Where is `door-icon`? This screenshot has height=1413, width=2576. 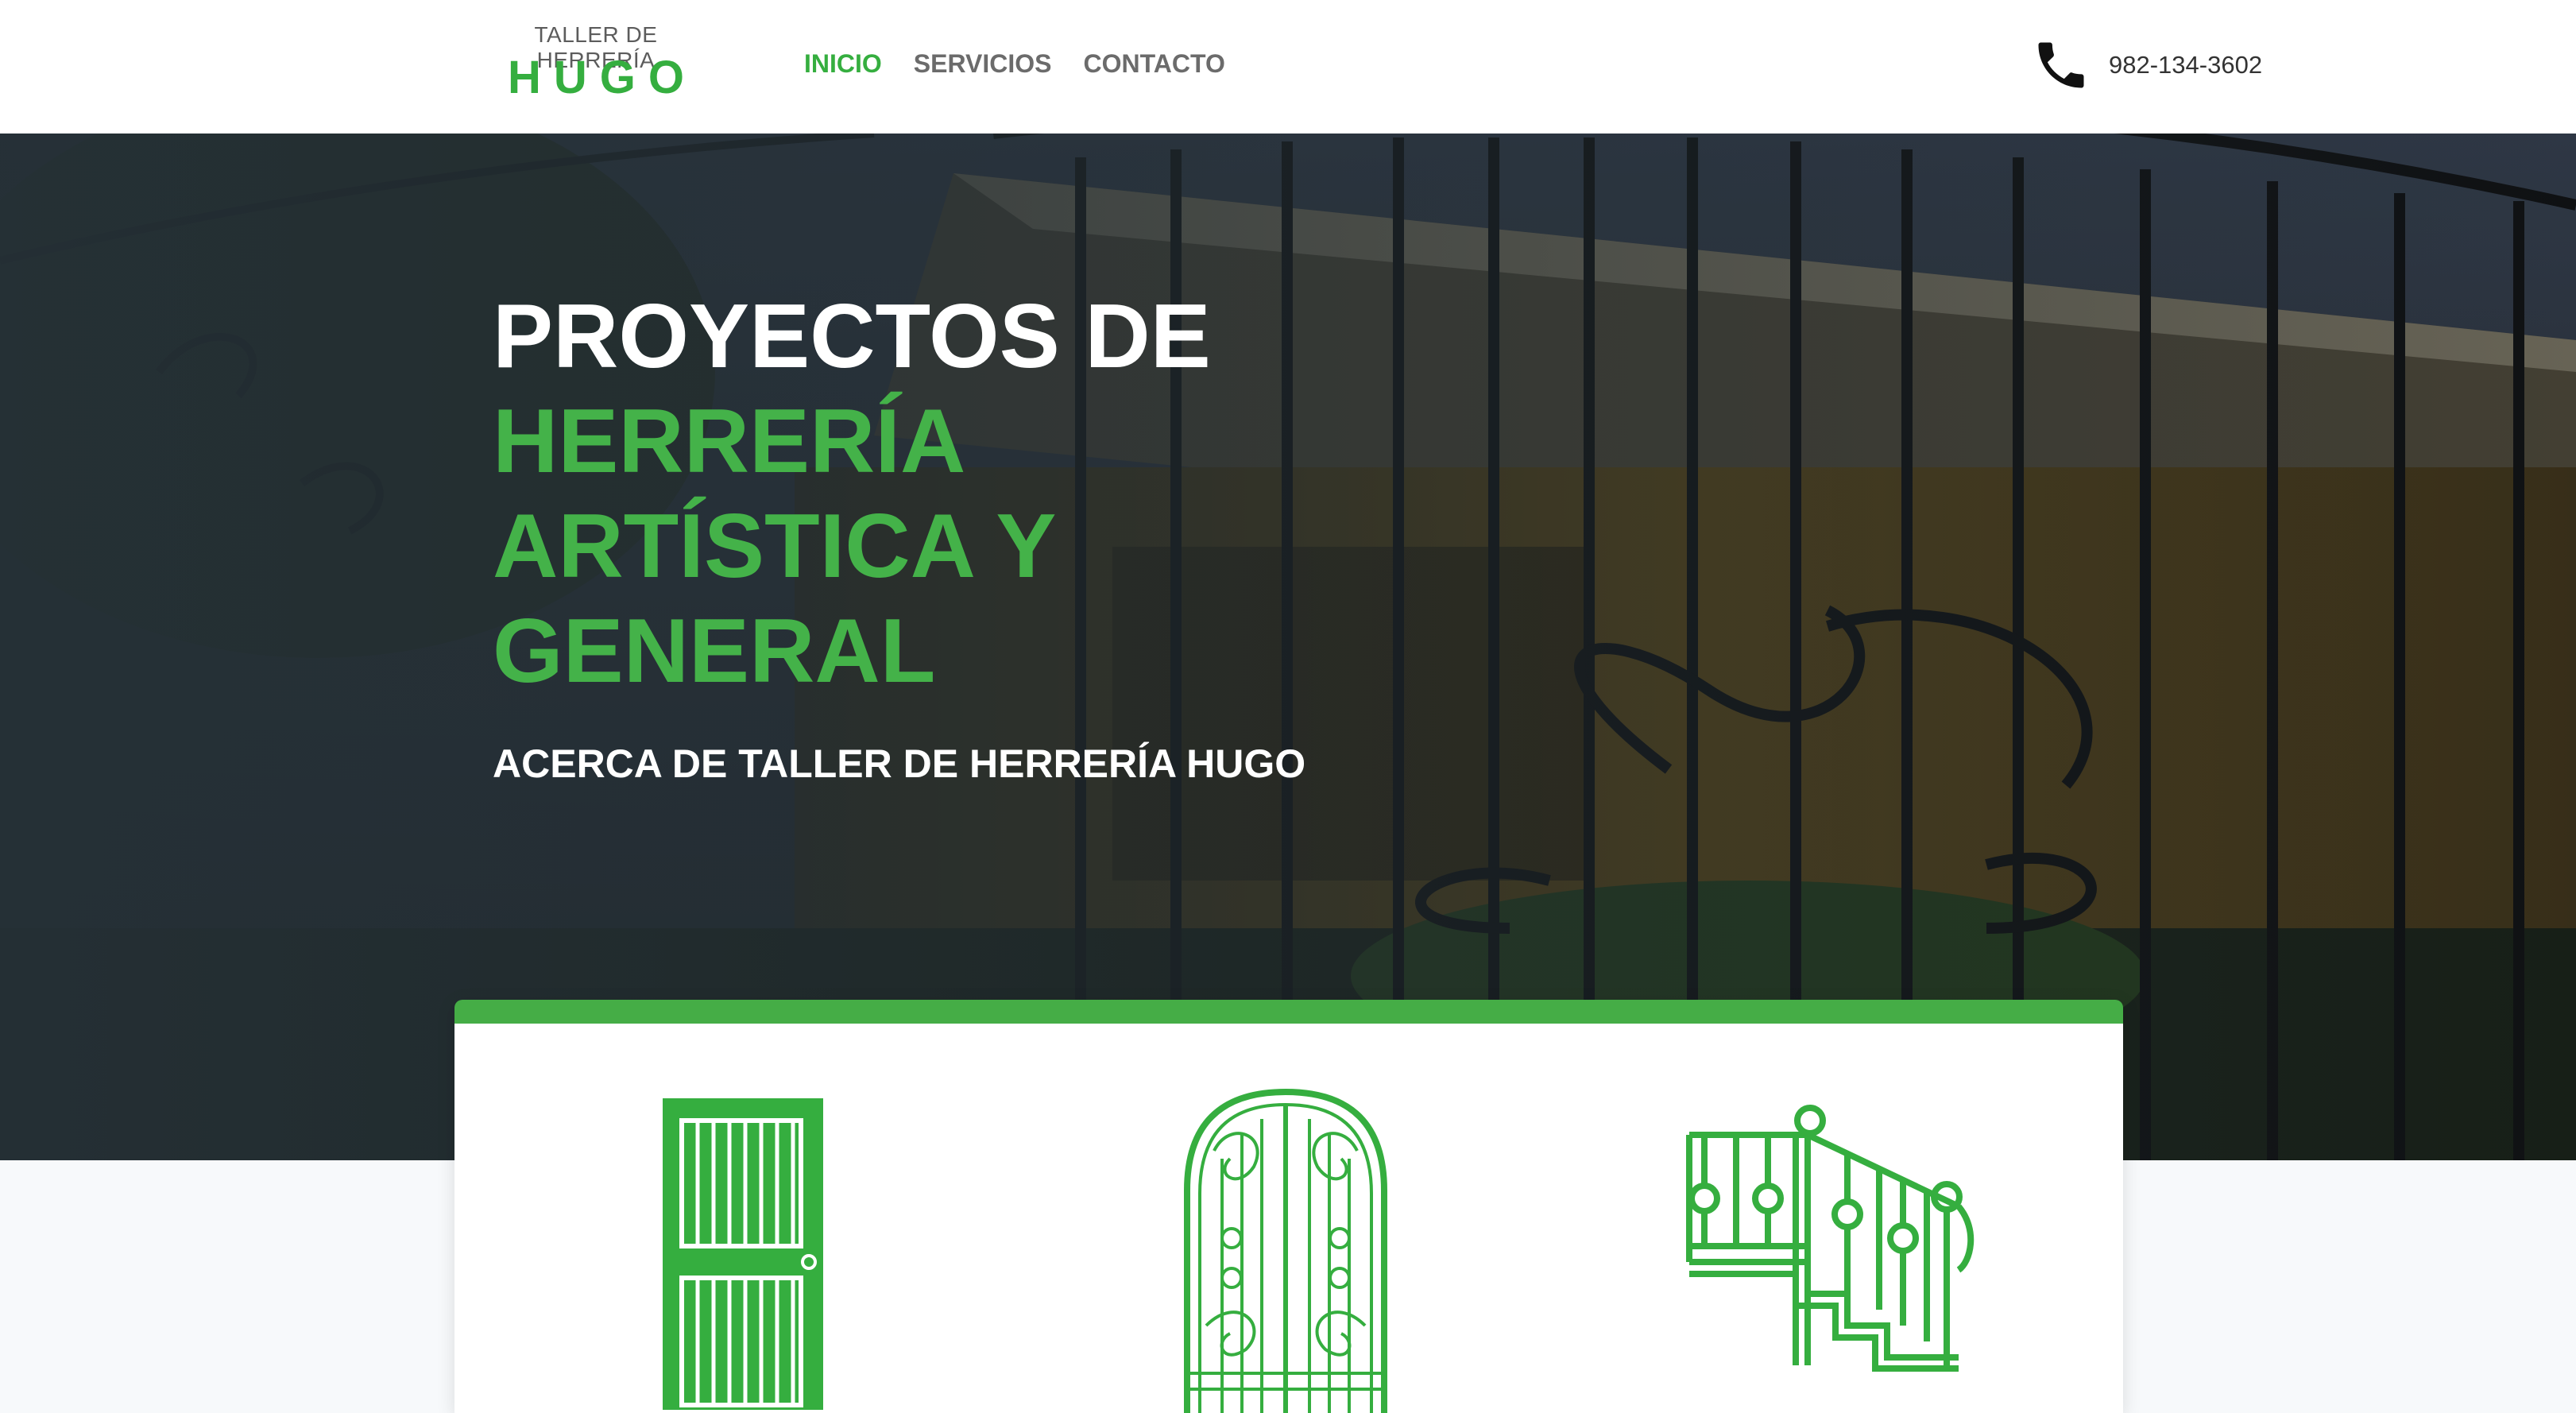 door-icon is located at coordinates (742, 1254).